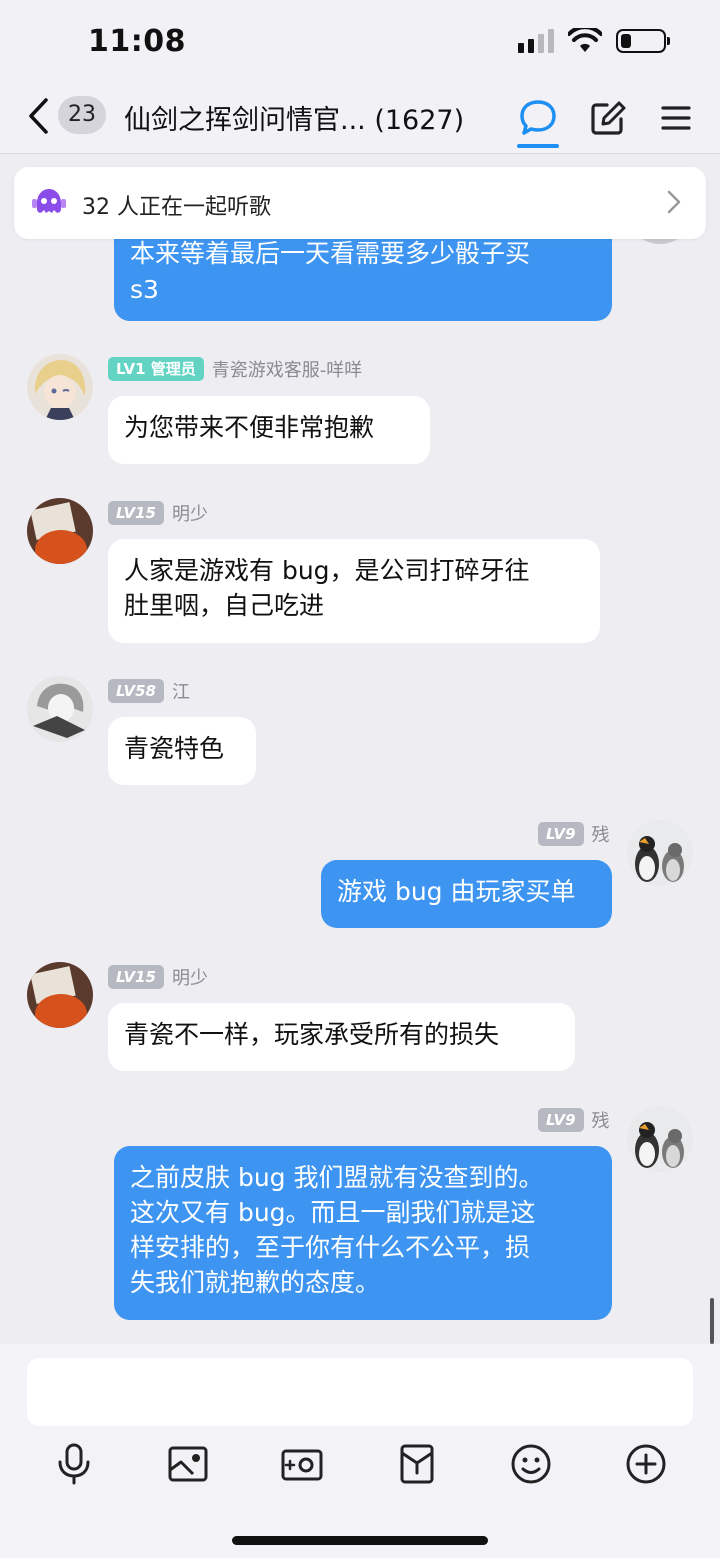  I want to click on back-button, so click(38, 116).